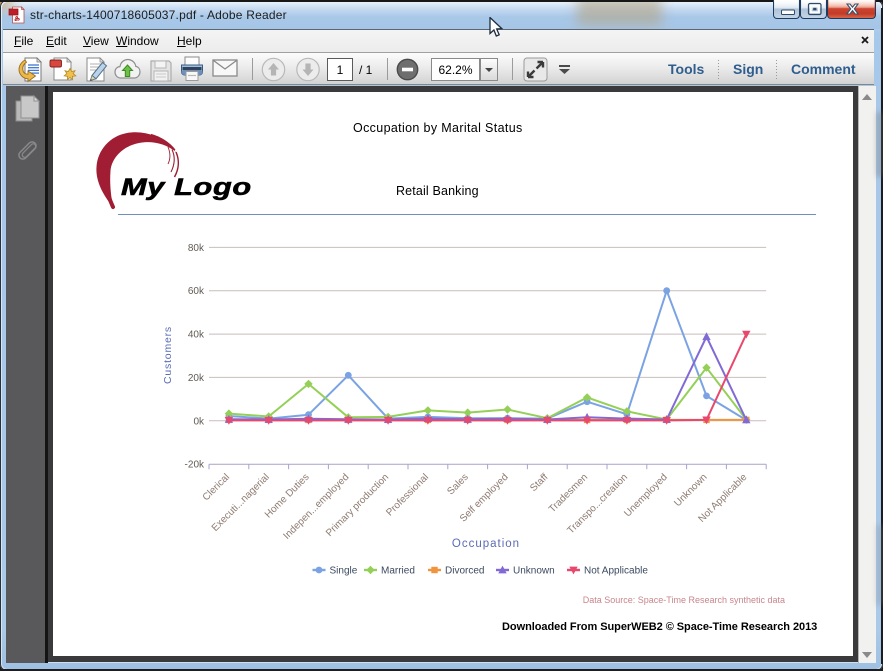 Image resolution: width=883 pixels, height=671 pixels. Describe the element at coordinates (196, 335) in the screenshot. I see `svg-text: 40k` at that location.